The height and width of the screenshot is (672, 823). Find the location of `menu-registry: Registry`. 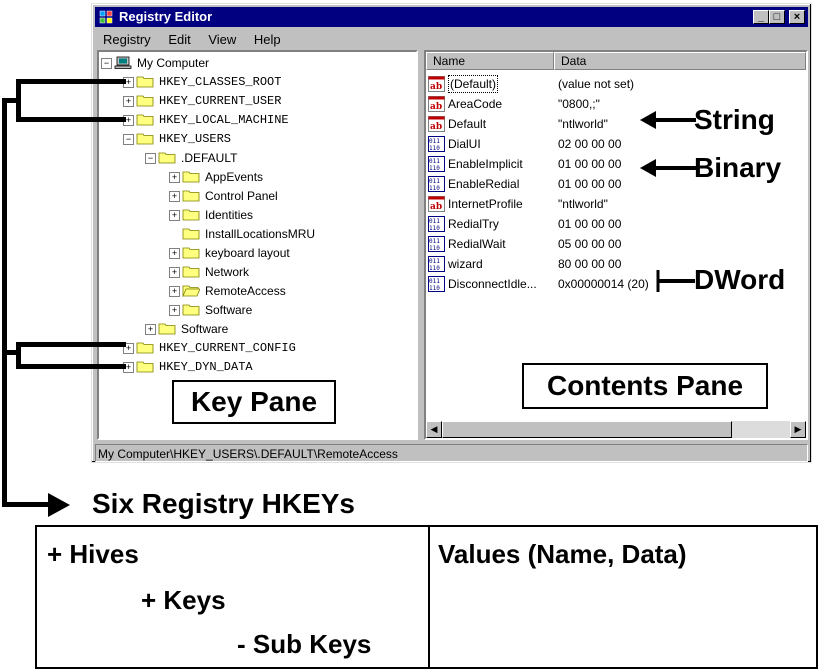

menu-registry: Registry is located at coordinates (127, 39).